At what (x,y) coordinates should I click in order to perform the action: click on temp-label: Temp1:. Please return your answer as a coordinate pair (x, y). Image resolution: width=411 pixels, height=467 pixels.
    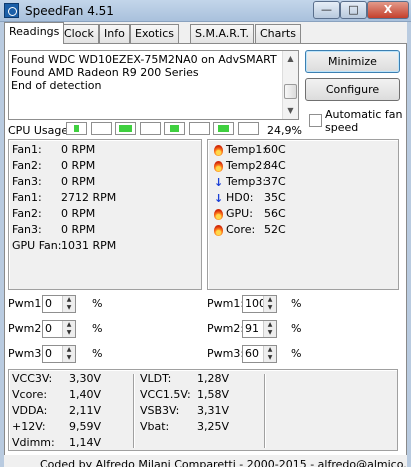
    Looking at the image, I should click on (246, 149).